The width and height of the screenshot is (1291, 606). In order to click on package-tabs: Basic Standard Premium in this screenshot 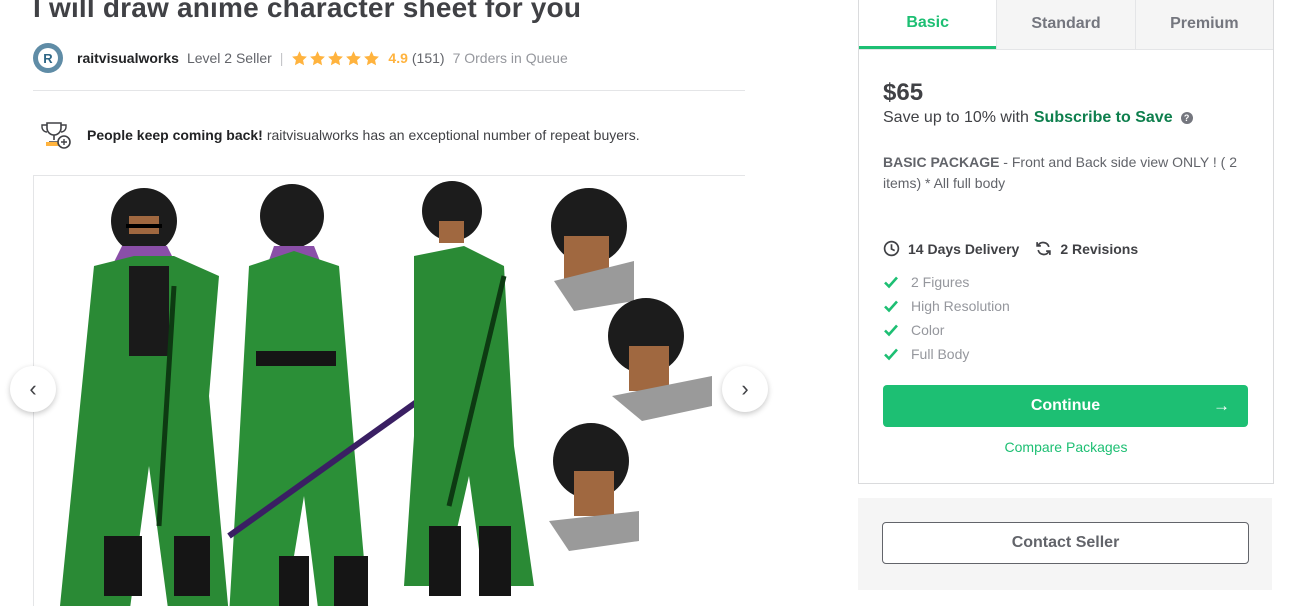, I will do `click(1066, 25)`.